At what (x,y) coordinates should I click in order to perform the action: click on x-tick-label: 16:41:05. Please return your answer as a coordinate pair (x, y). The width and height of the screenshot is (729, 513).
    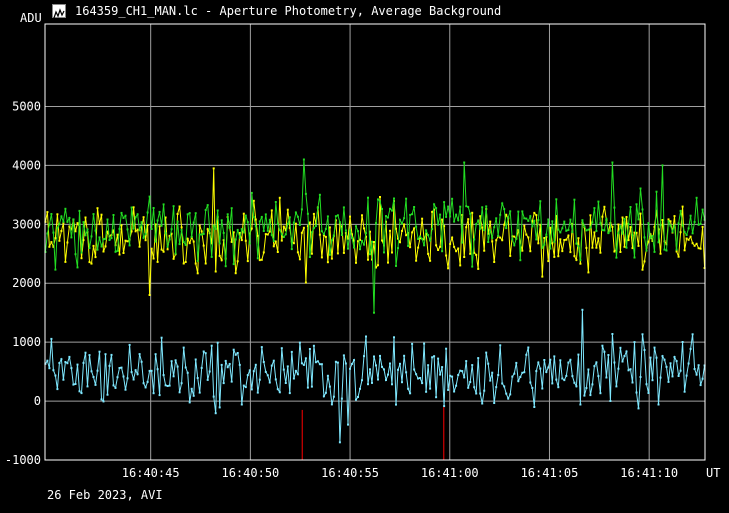
    Looking at the image, I should click on (550, 473).